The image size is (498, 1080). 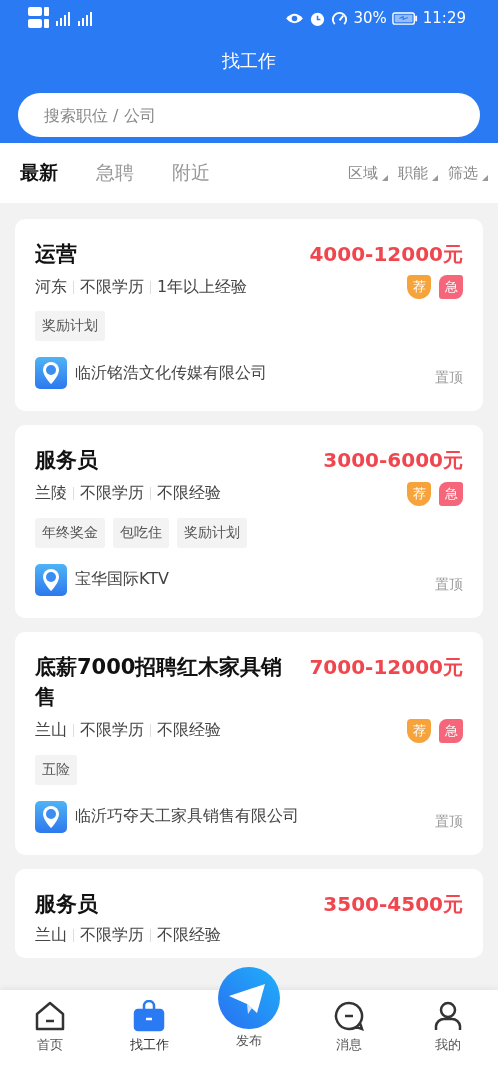 I want to click on job-requirement: 1年以上经验, so click(x=202, y=287).